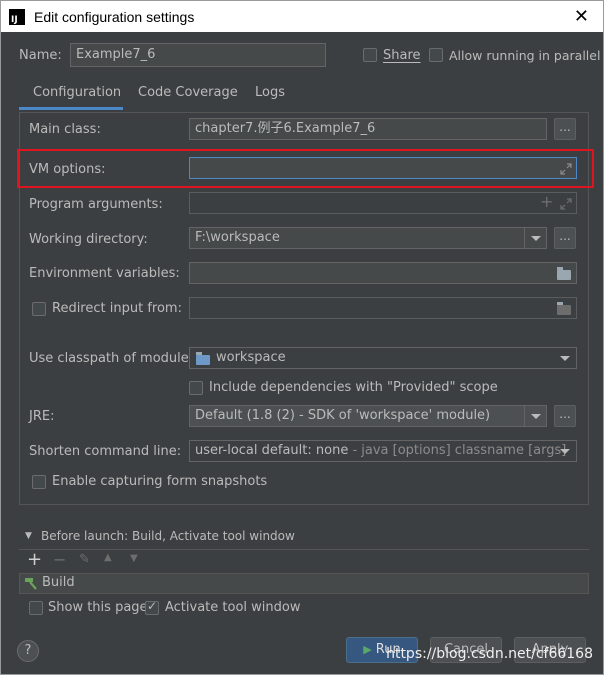  Describe the element at coordinates (489, 654) in the screenshot. I see `watermark-text: https://blog.csdn.net/cf66168` at that location.